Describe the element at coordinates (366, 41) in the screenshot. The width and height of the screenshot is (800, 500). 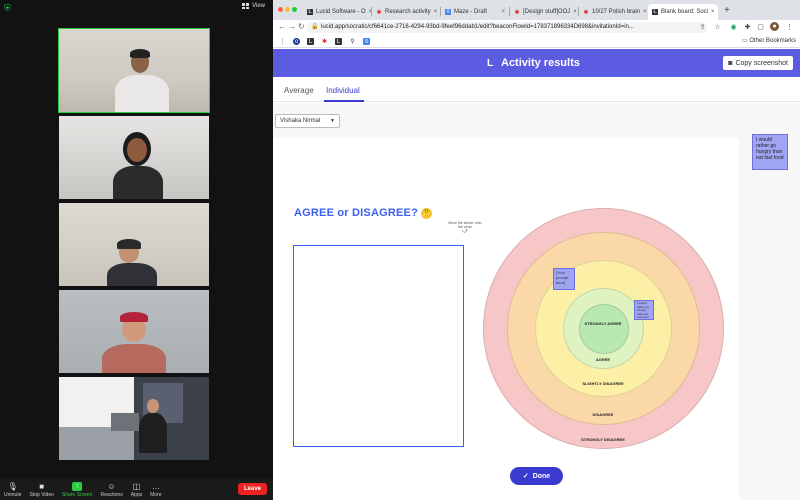
I see `docs-bookmark-icon: ≡` at that location.